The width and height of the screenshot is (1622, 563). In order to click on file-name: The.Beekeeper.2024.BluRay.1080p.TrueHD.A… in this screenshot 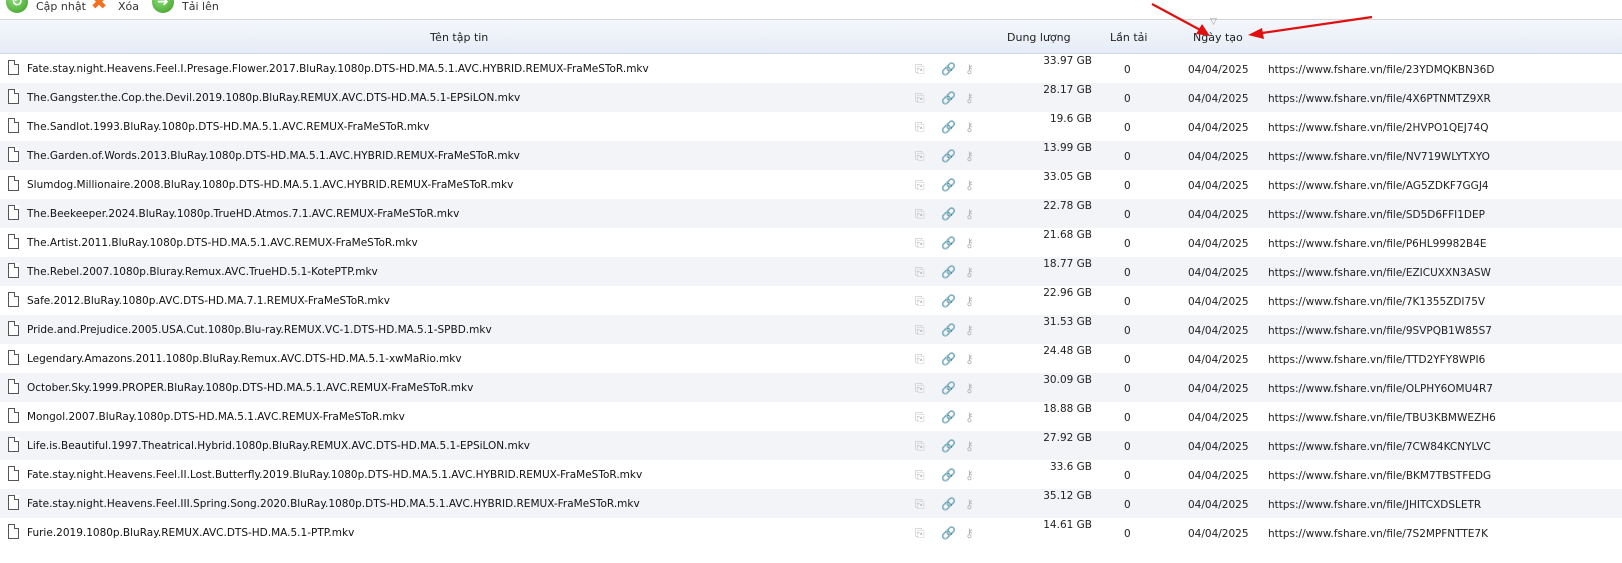, I will do `click(243, 214)`.